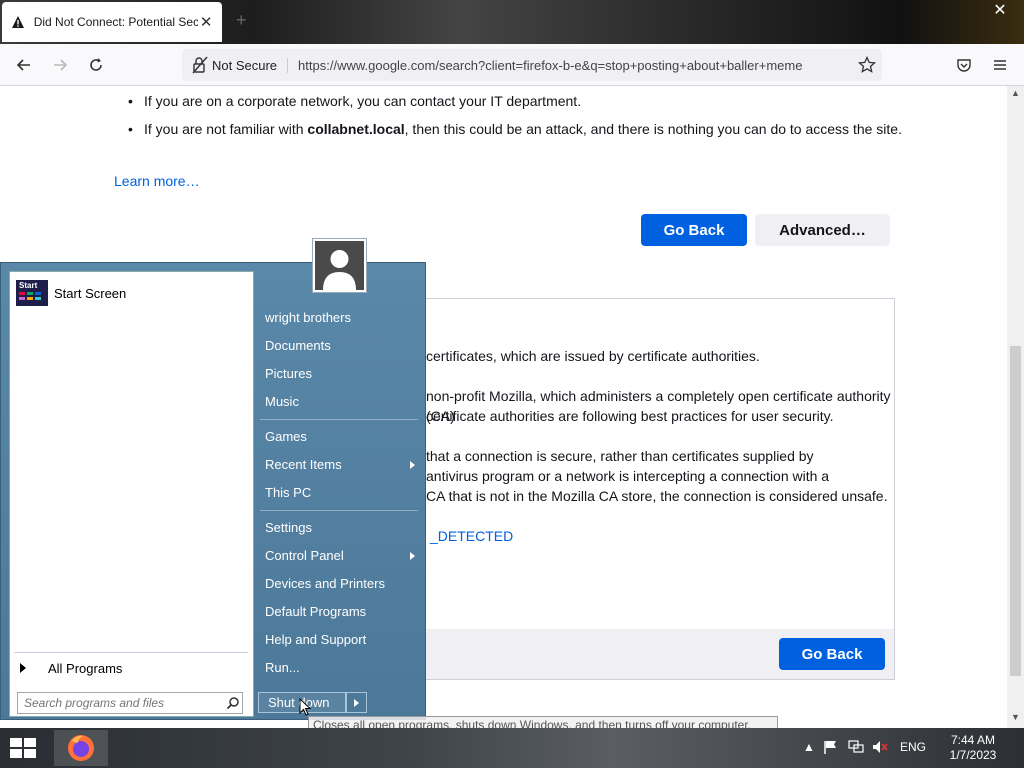 The width and height of the screenshot is (1024, 768). I want to click on devices-printers-item: Devices and Printers, so click(340, 584).